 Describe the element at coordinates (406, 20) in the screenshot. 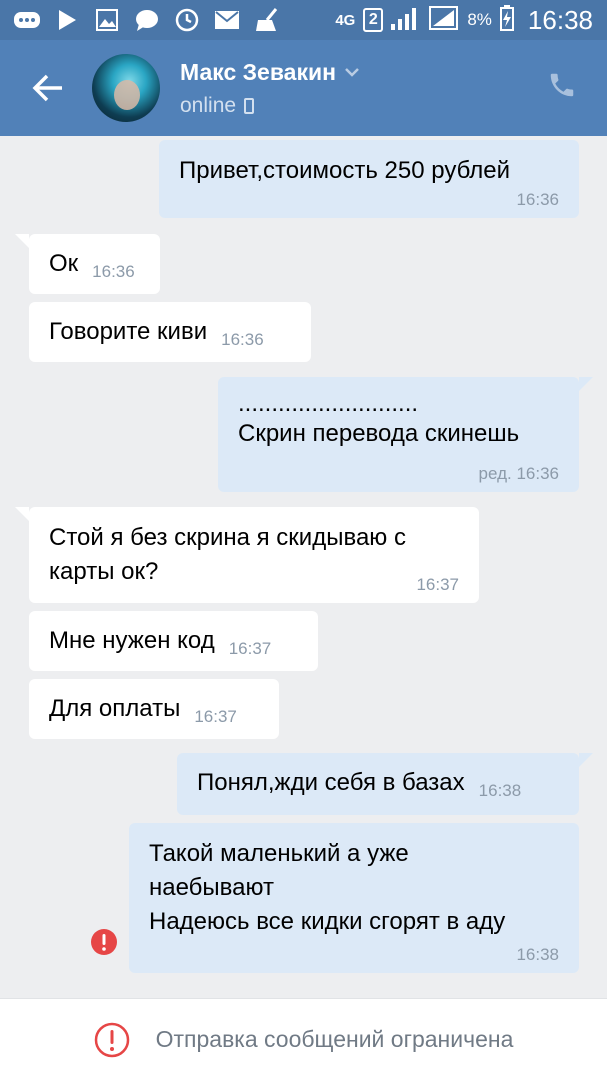

I see `signal-icon` at that location.